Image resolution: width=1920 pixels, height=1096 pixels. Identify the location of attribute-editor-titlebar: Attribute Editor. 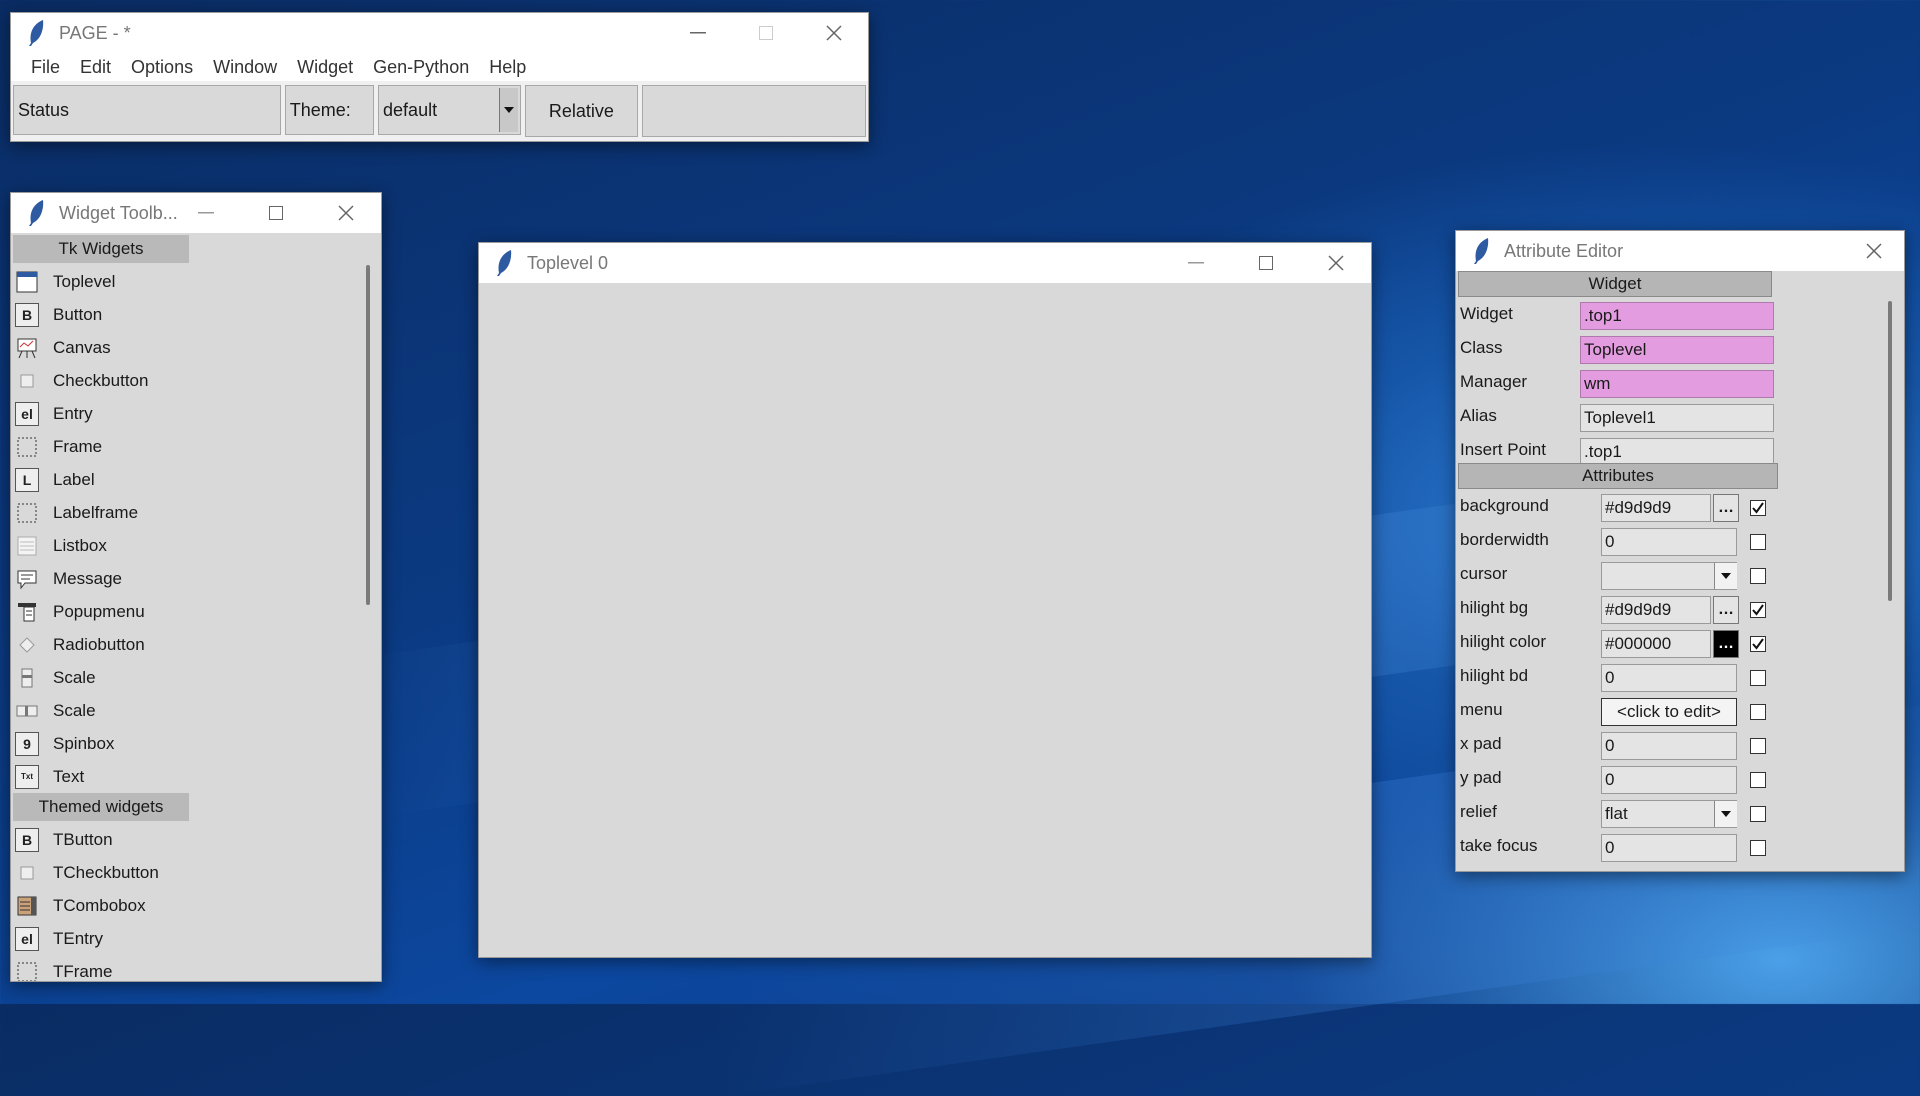
(1680, 251).